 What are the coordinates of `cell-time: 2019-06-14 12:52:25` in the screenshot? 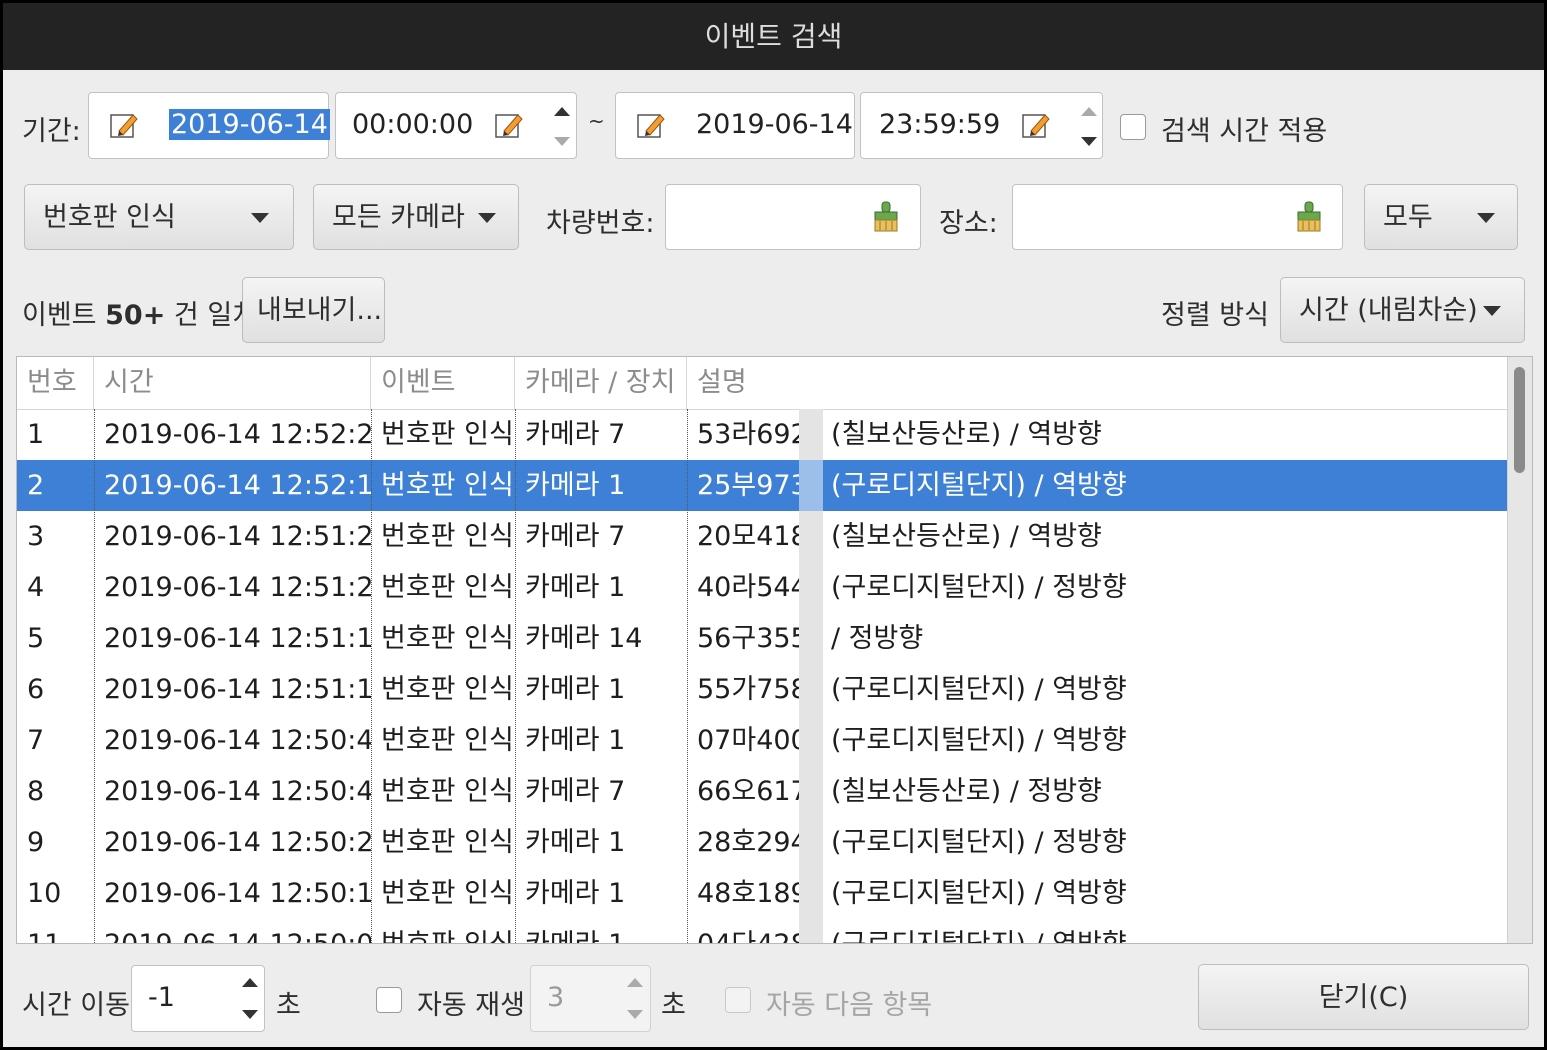 It's located at (237, 434).